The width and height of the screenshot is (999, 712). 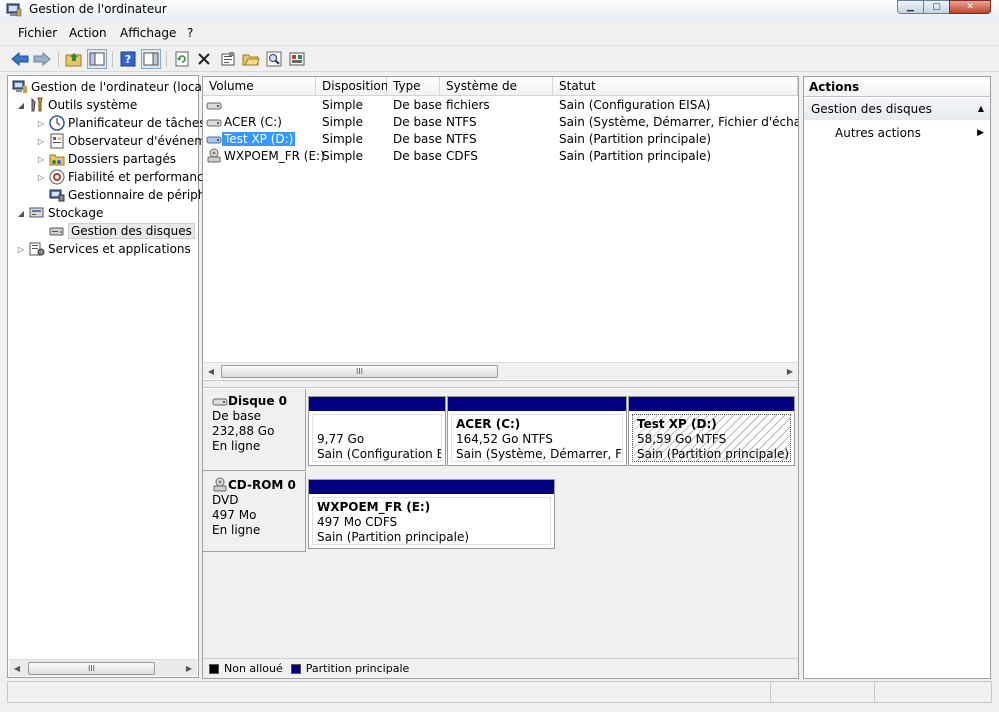 What do you see at coordinates (124, 141) in the screenshot?
I see `tree-item-observateur: ▷ Observateur d'événeme` at bounding box center [124, 141].